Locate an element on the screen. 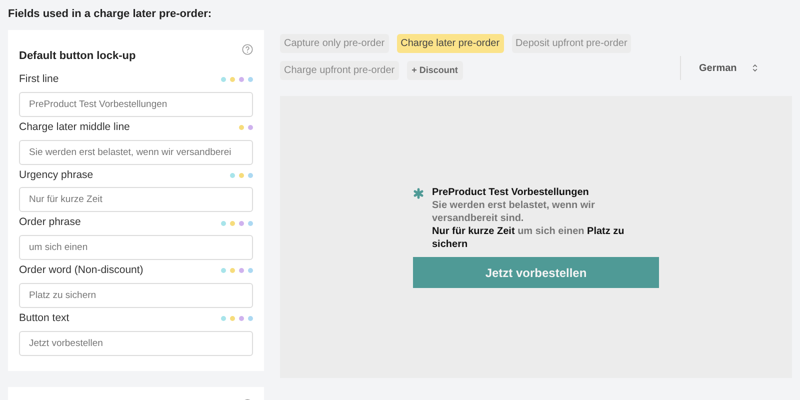 This screenshot has height=400, width=800. field-label: Urgency phrase is located at coordinates (56, 175).